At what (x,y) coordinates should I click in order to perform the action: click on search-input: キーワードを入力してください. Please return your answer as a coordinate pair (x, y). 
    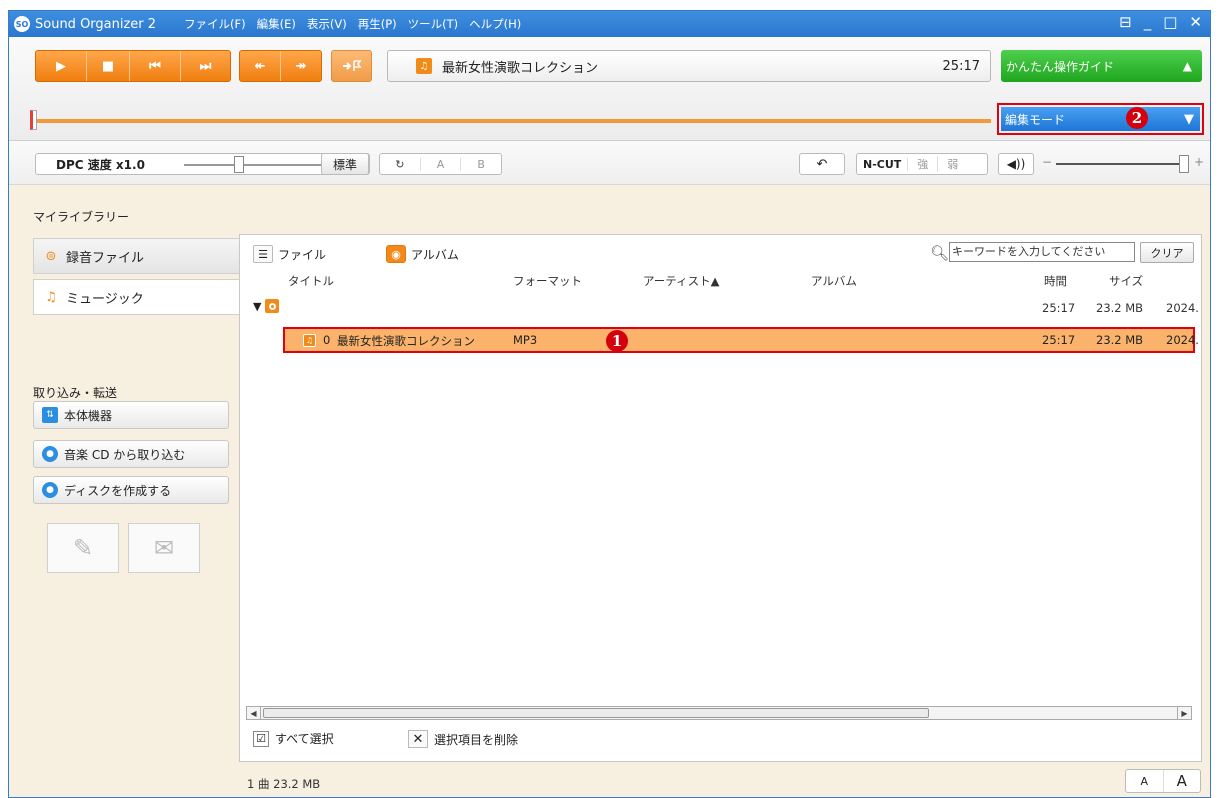
    Looking at the image, I should click on (1042, 252).